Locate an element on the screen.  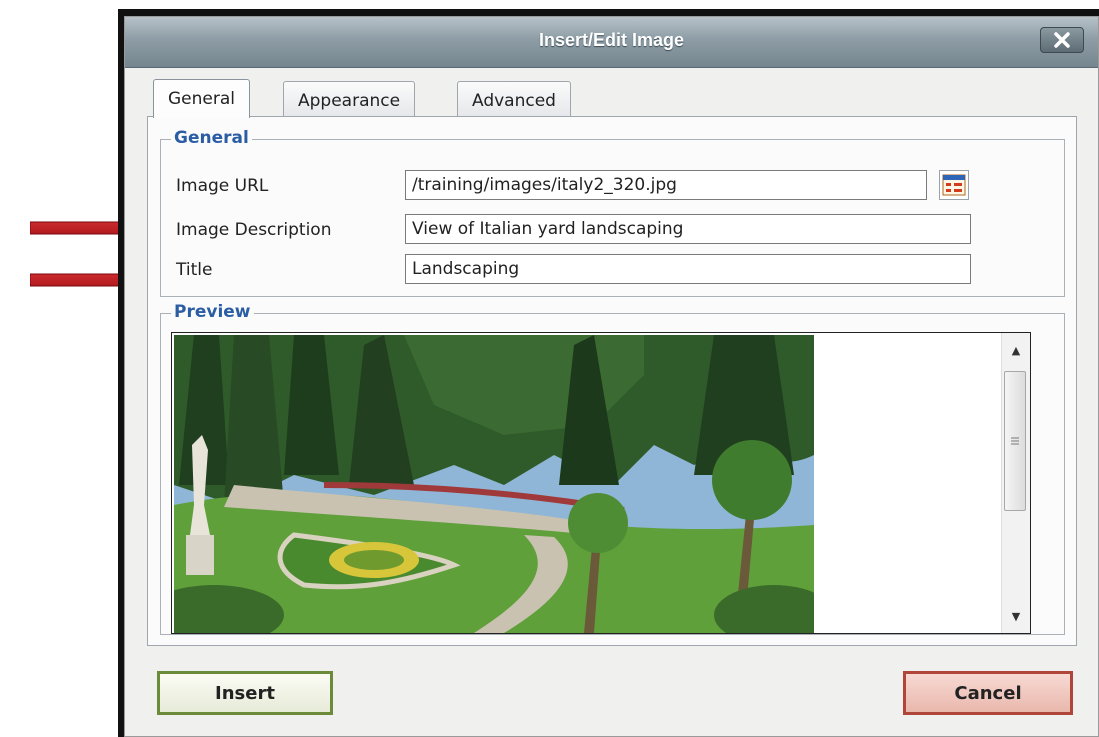
image-description-input is located at coordinates (688, 229).